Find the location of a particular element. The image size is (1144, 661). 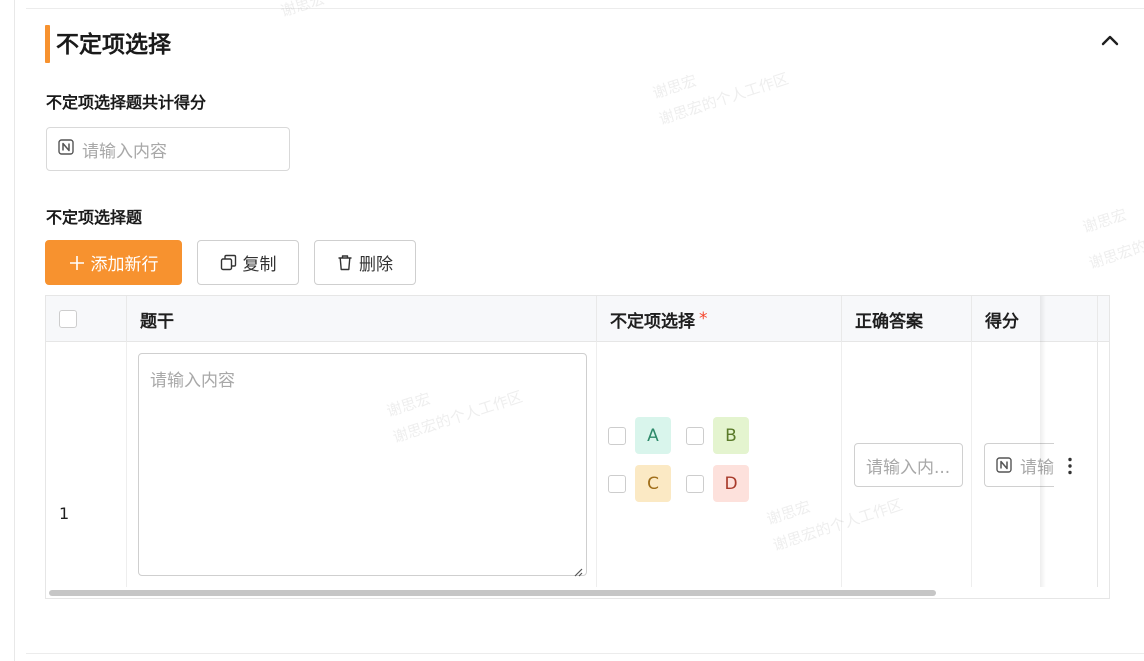

option-b: B is located at coordinates (717, 435).